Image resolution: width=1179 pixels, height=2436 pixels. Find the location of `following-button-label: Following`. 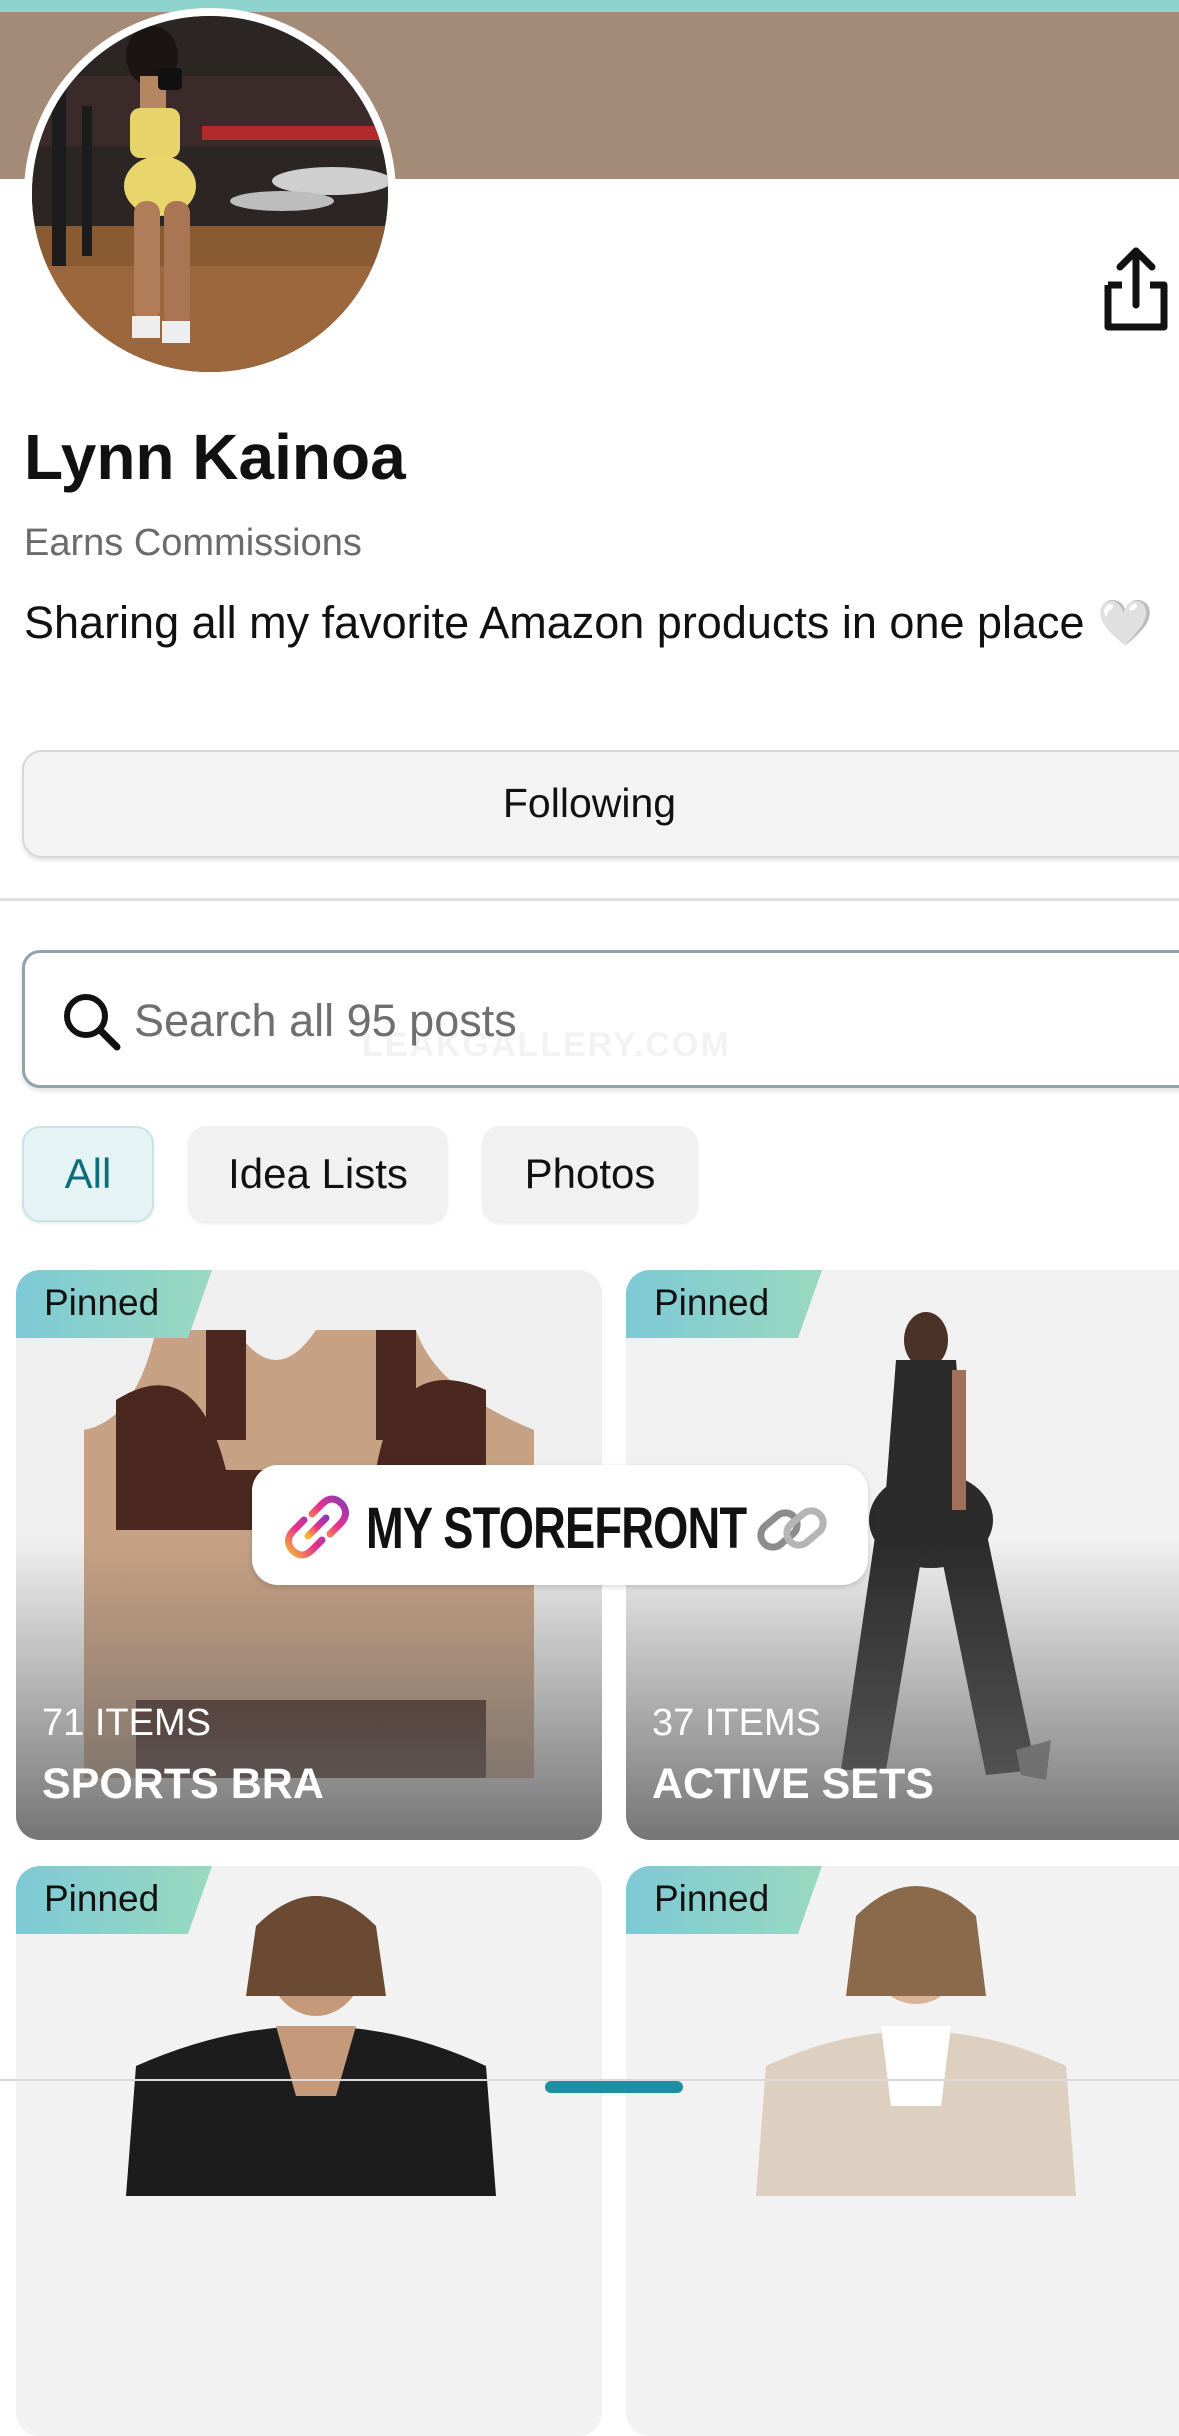

following-button-label: Following is located at coordinates (589, 803).